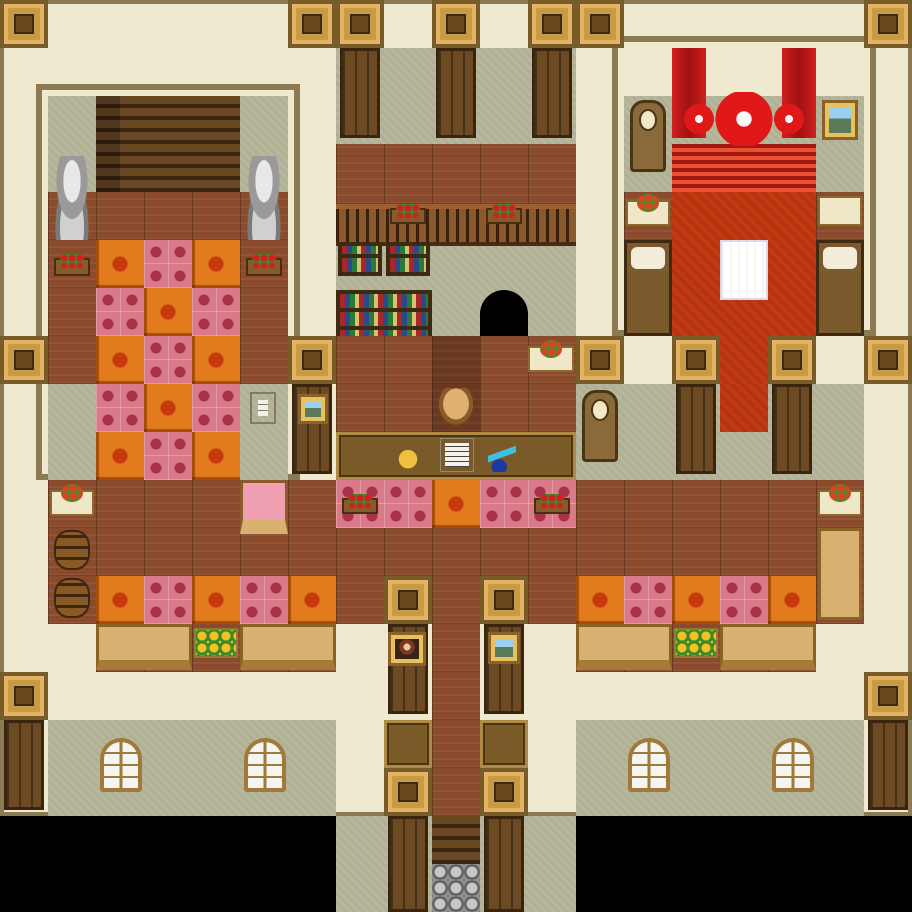 This screenshot has height=912, width=912. I want to click on exit-door-left, so click(408, 864).